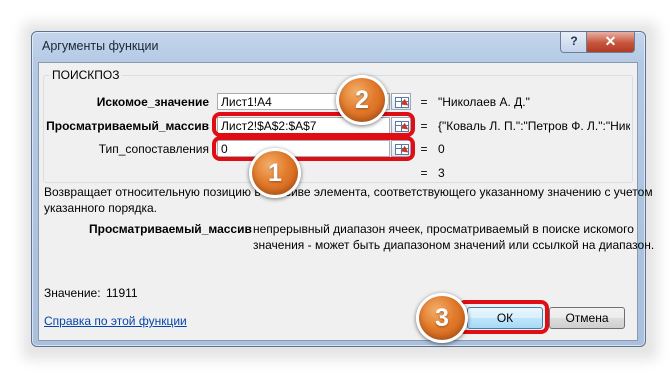 The image size is (672, 377). What do you see at coordinates (534, 126) in the screenshot?
I see `arg-result-2: {"Коваль Л. П.":"Петров Ф. Л.":"Ник` at bounding box center [534, 126].